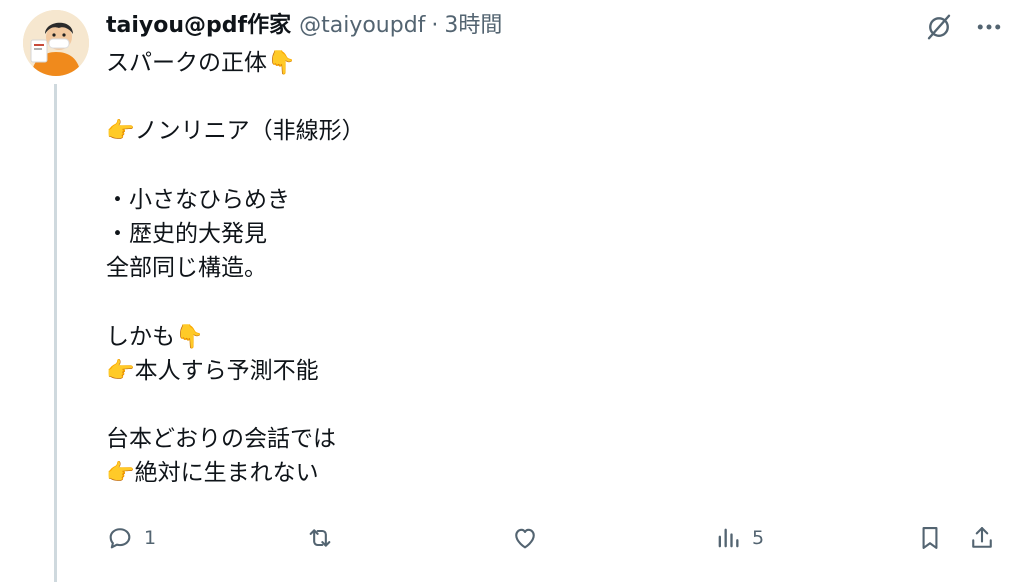  Describe the element at coordinates (989, 27) in the screenshot. I see `more-icon` at that location.